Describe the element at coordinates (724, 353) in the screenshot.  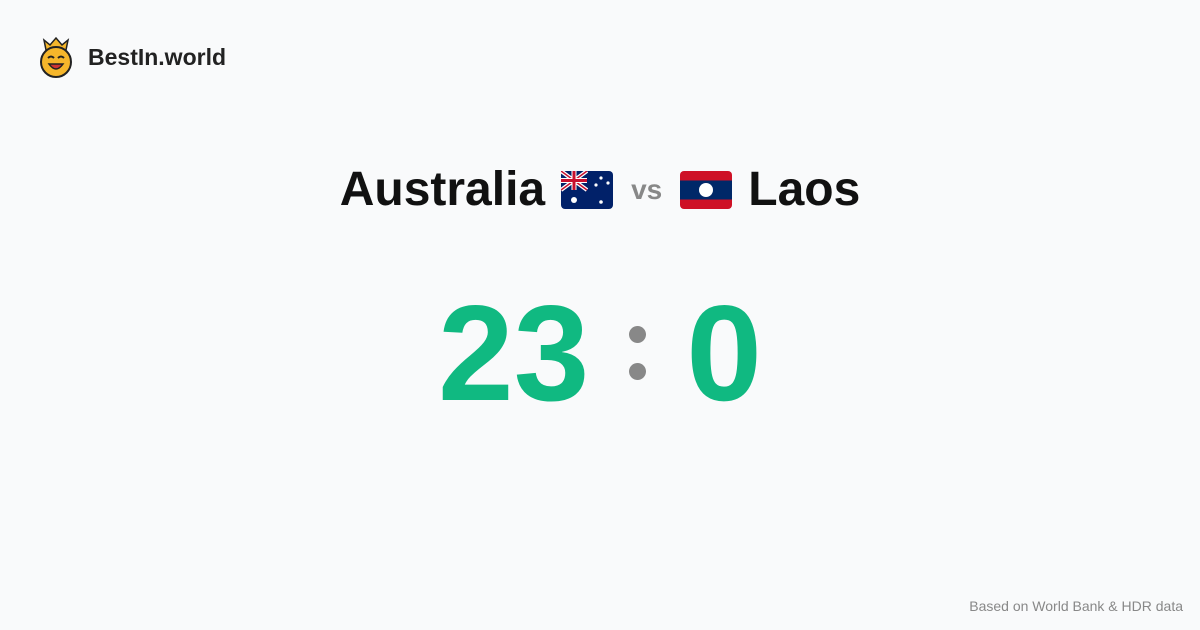
I see `right-score: 0` at that location.